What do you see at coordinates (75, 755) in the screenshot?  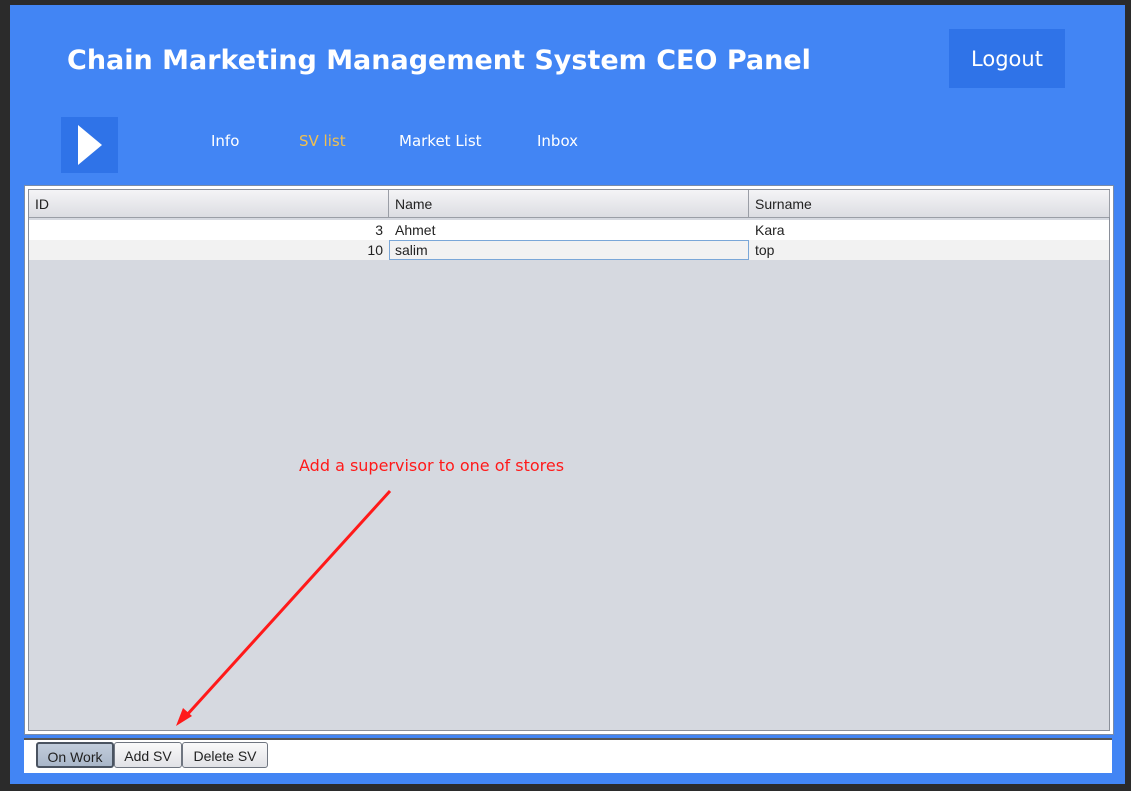 I see `tab-on-work: On Work` at bounding box center [75, 755].